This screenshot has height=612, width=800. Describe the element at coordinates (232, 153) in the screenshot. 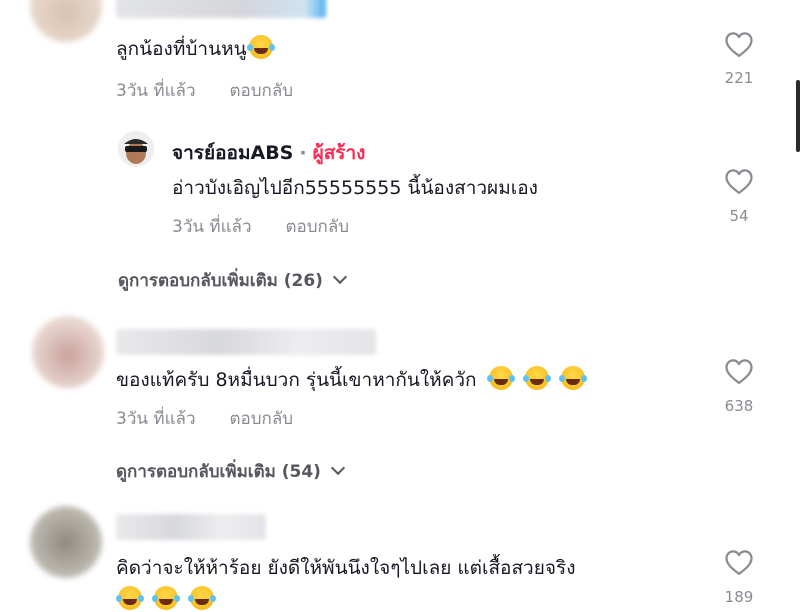

I see `reply-author: จารย์ออมABS` at that location.